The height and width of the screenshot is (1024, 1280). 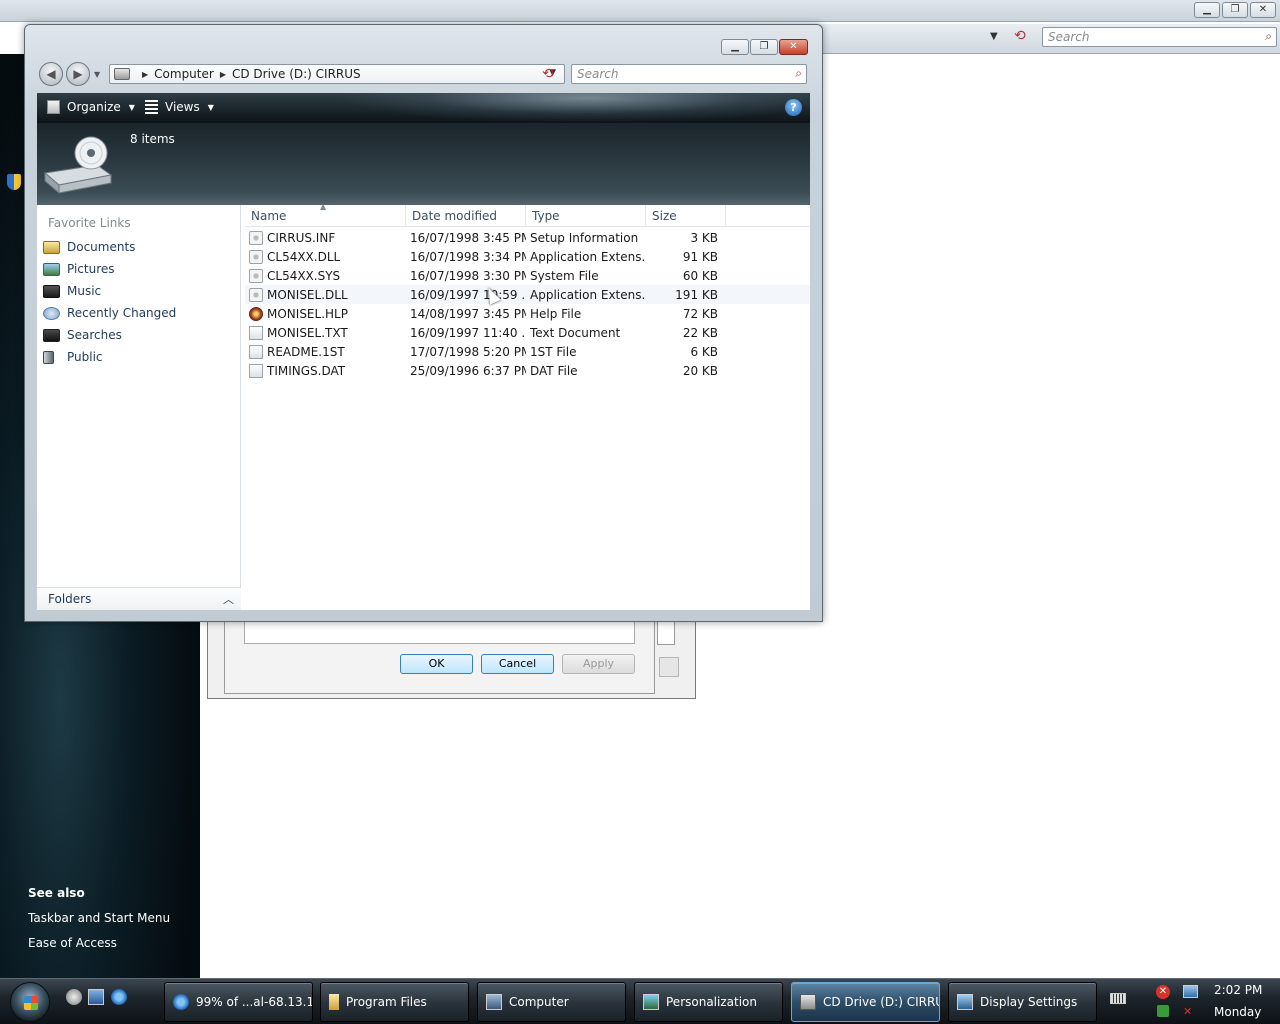 What do you see at coordinates (1118, 998) in the screenshot?
I see `keyboard-icon` at bounding box center [1118, 998].